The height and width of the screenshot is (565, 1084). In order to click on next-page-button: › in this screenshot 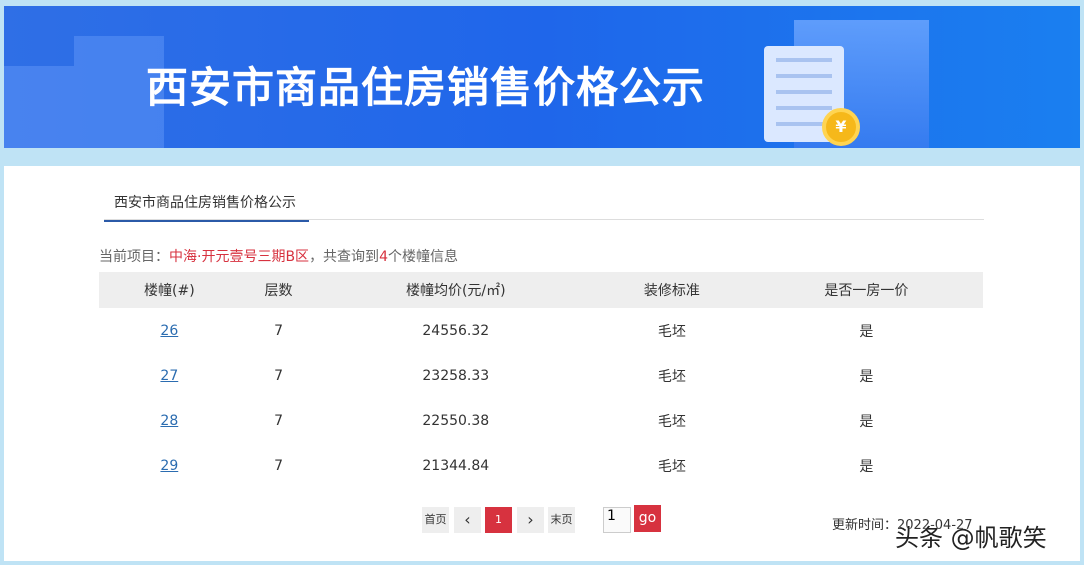, I will do `click(530, 520)`.